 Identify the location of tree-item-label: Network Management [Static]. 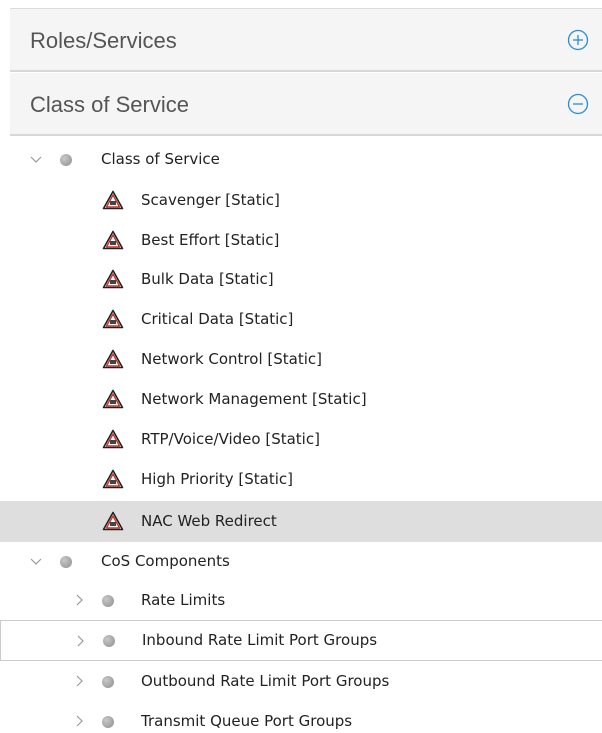
(254, 399).